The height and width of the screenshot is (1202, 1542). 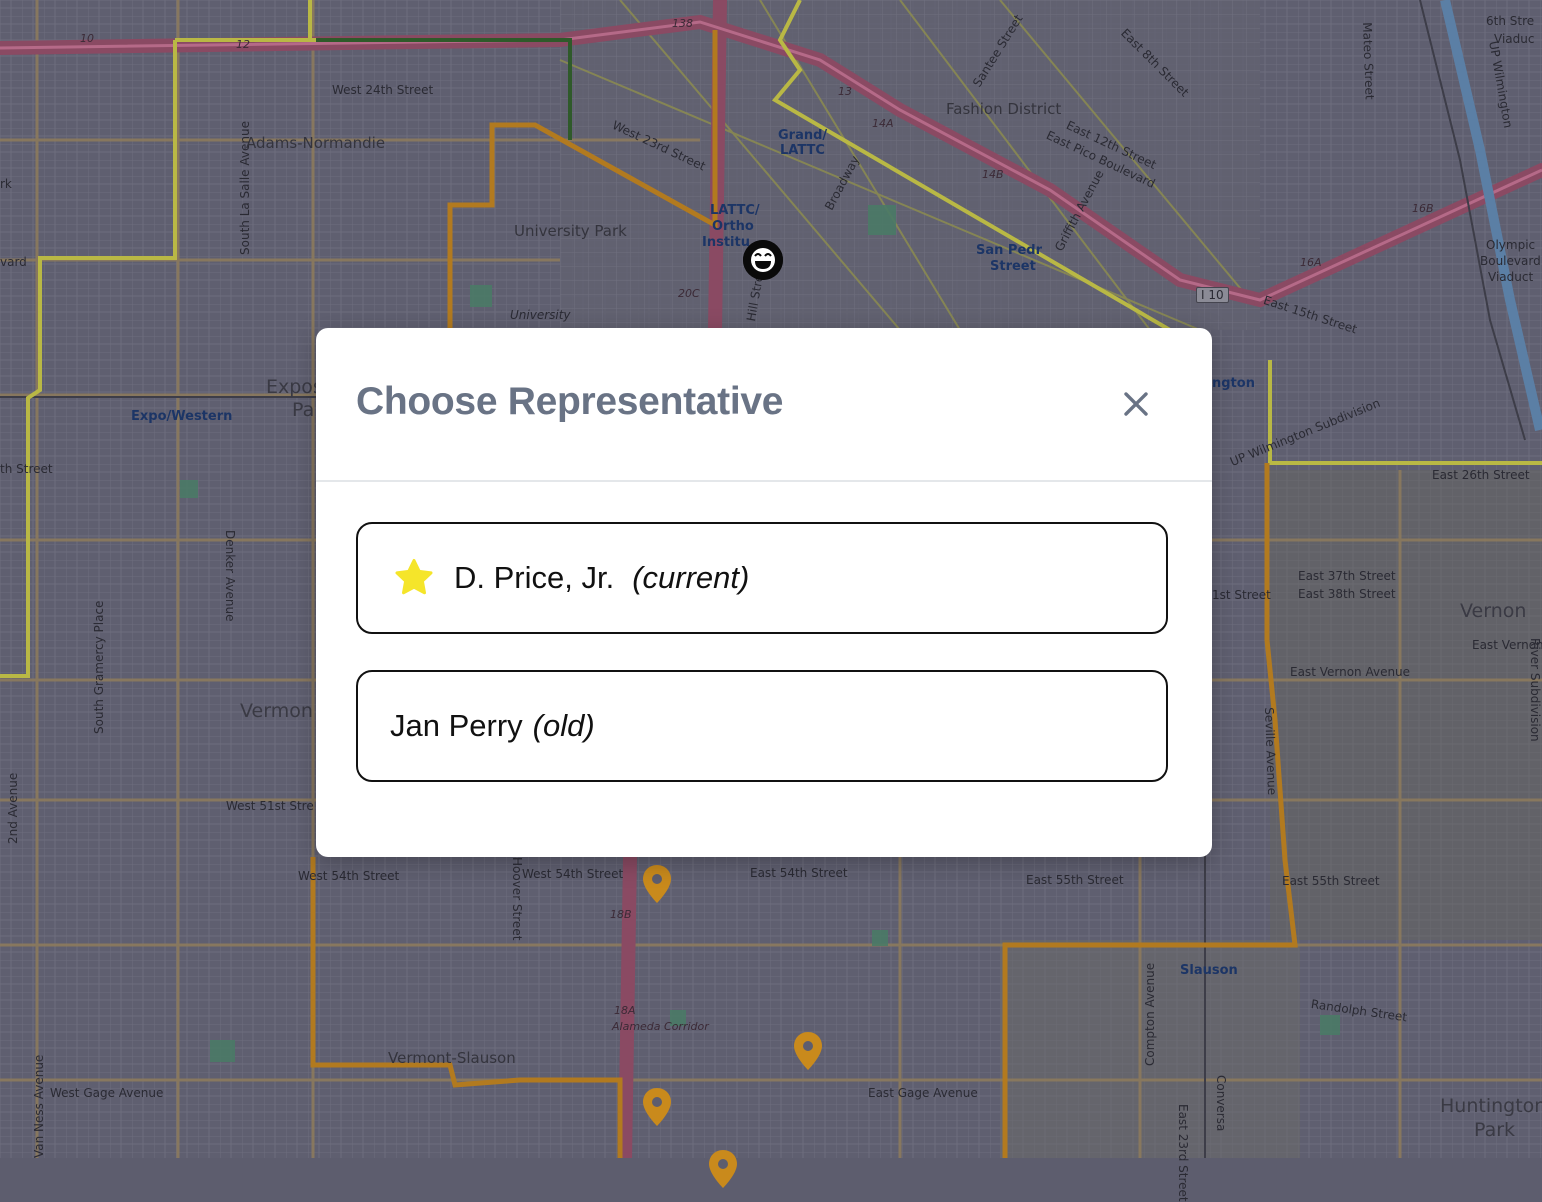 I want to click on representative-name: D. Price, Jr., so click(x=534, y=577).